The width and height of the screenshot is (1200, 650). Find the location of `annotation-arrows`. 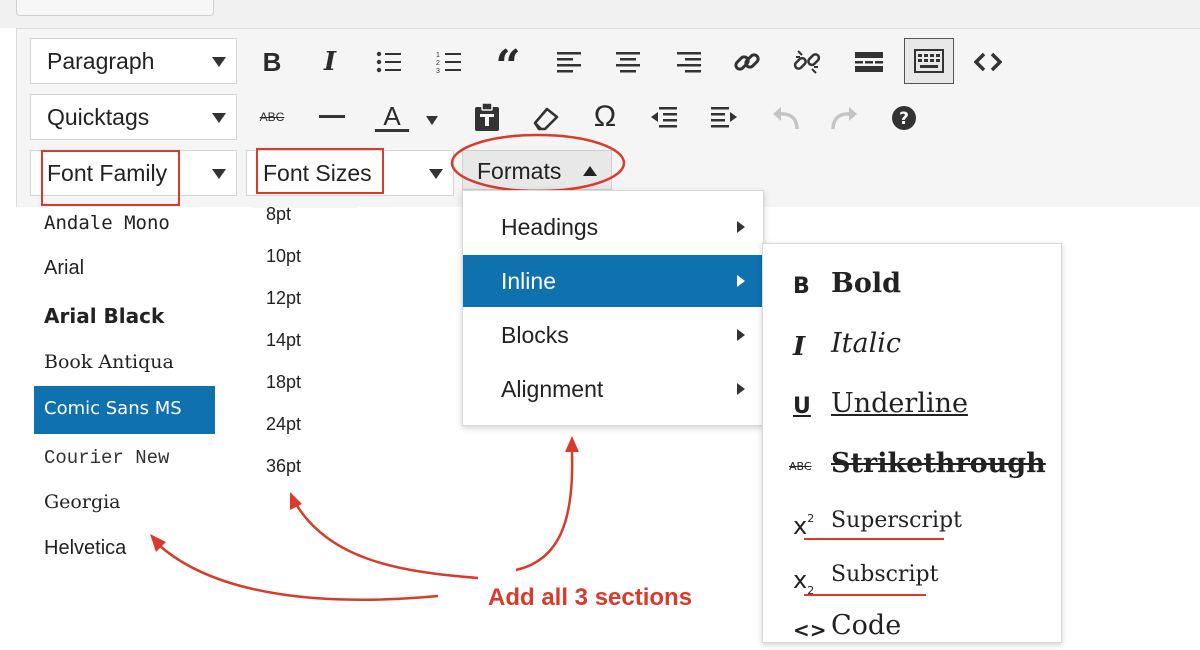

annotation-arrows is located at coordinates (364, 518).